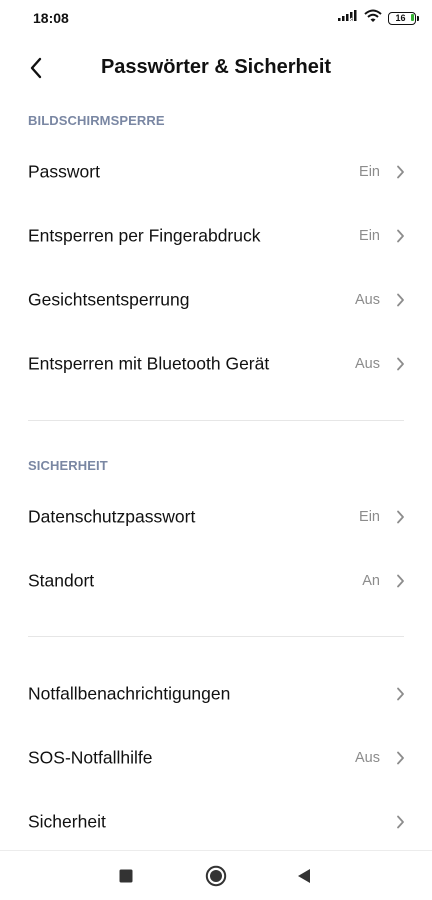 The width and height of the screenshot is (432, 900). I want to click on wifi-icon, so click(373, 18).